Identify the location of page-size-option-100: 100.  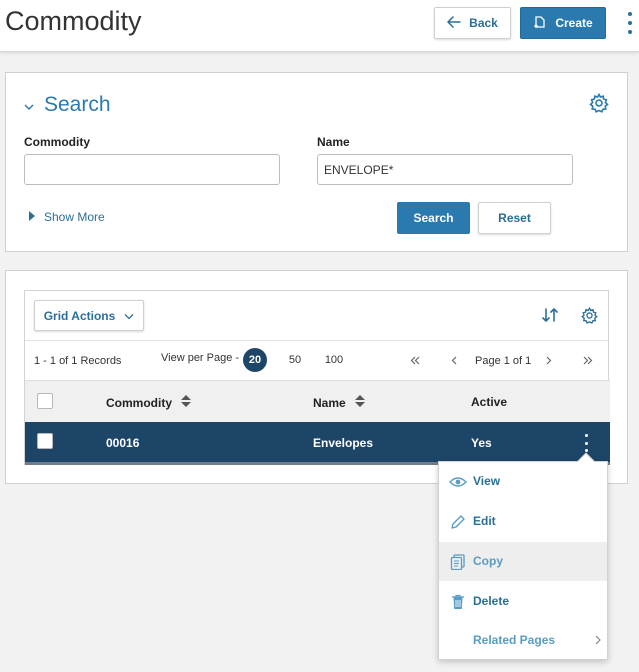
(334, 360).